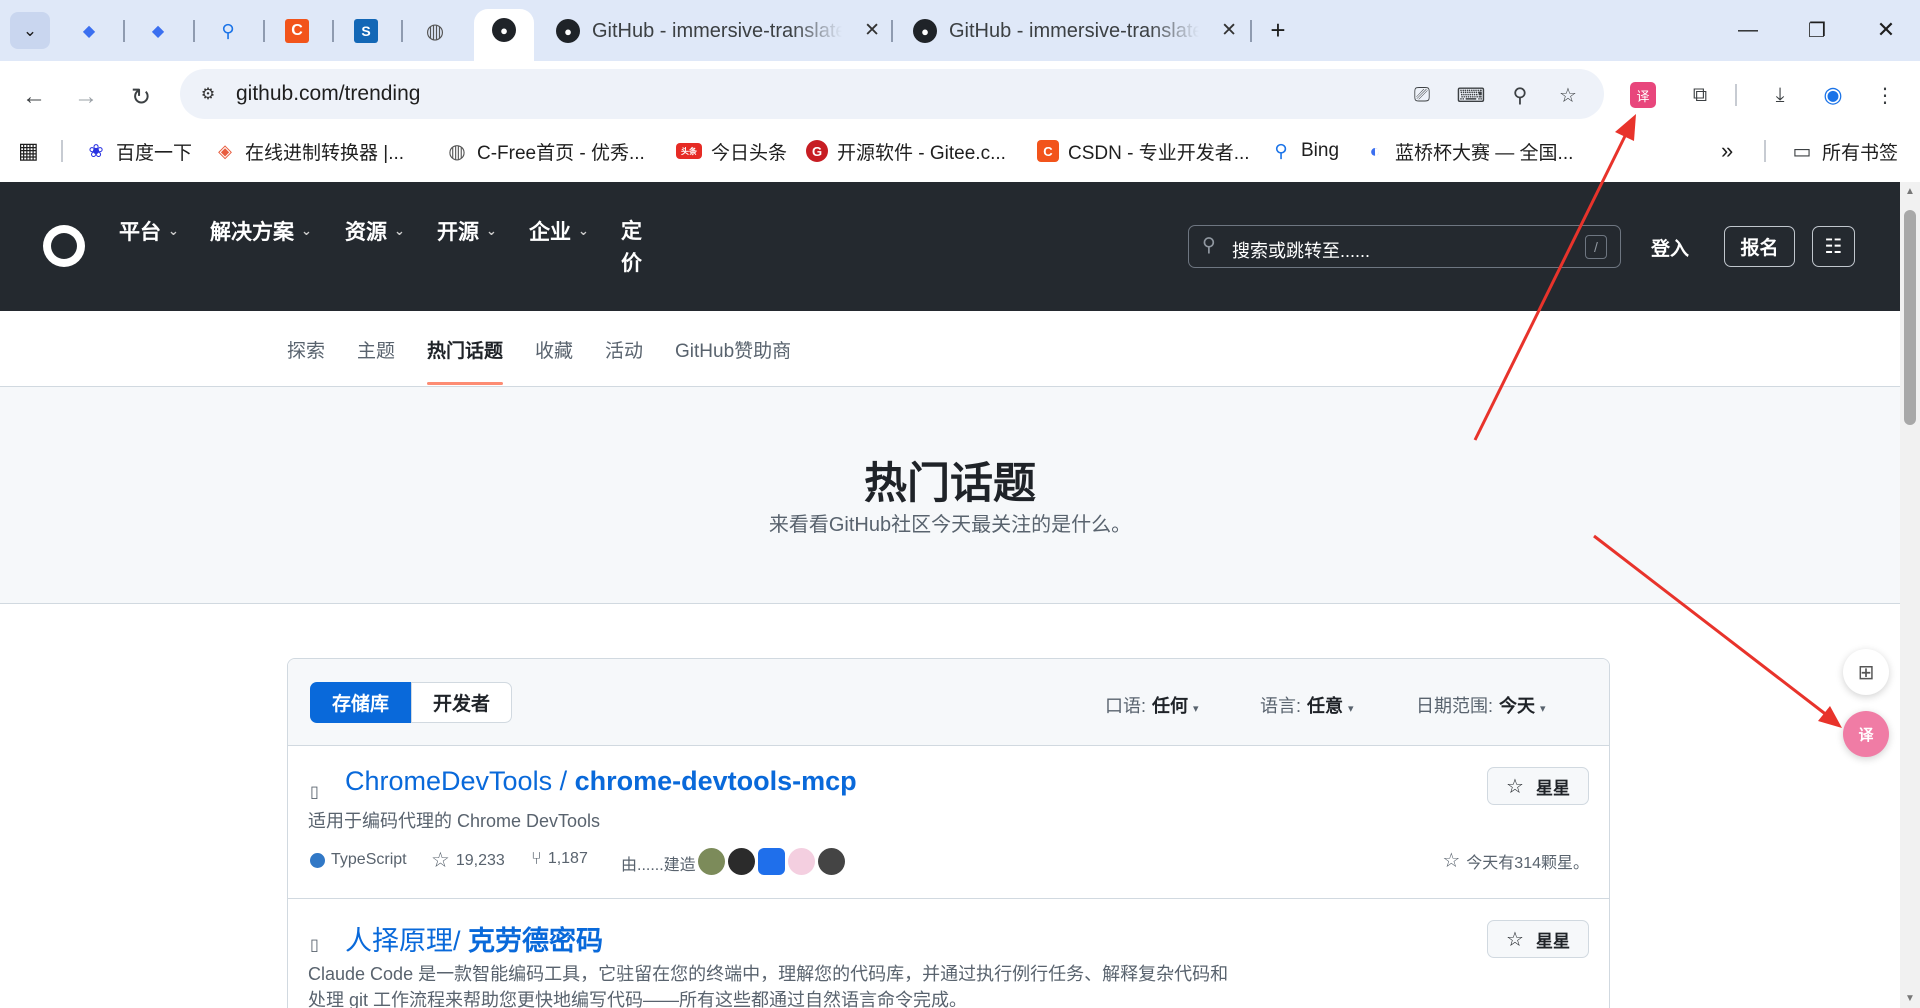 The image size is (1920, 1008). What do you see at coordinates (1625, 127) in the screenshot?
I see `annotation-arrowhead` at bounding box center [1625, 127].